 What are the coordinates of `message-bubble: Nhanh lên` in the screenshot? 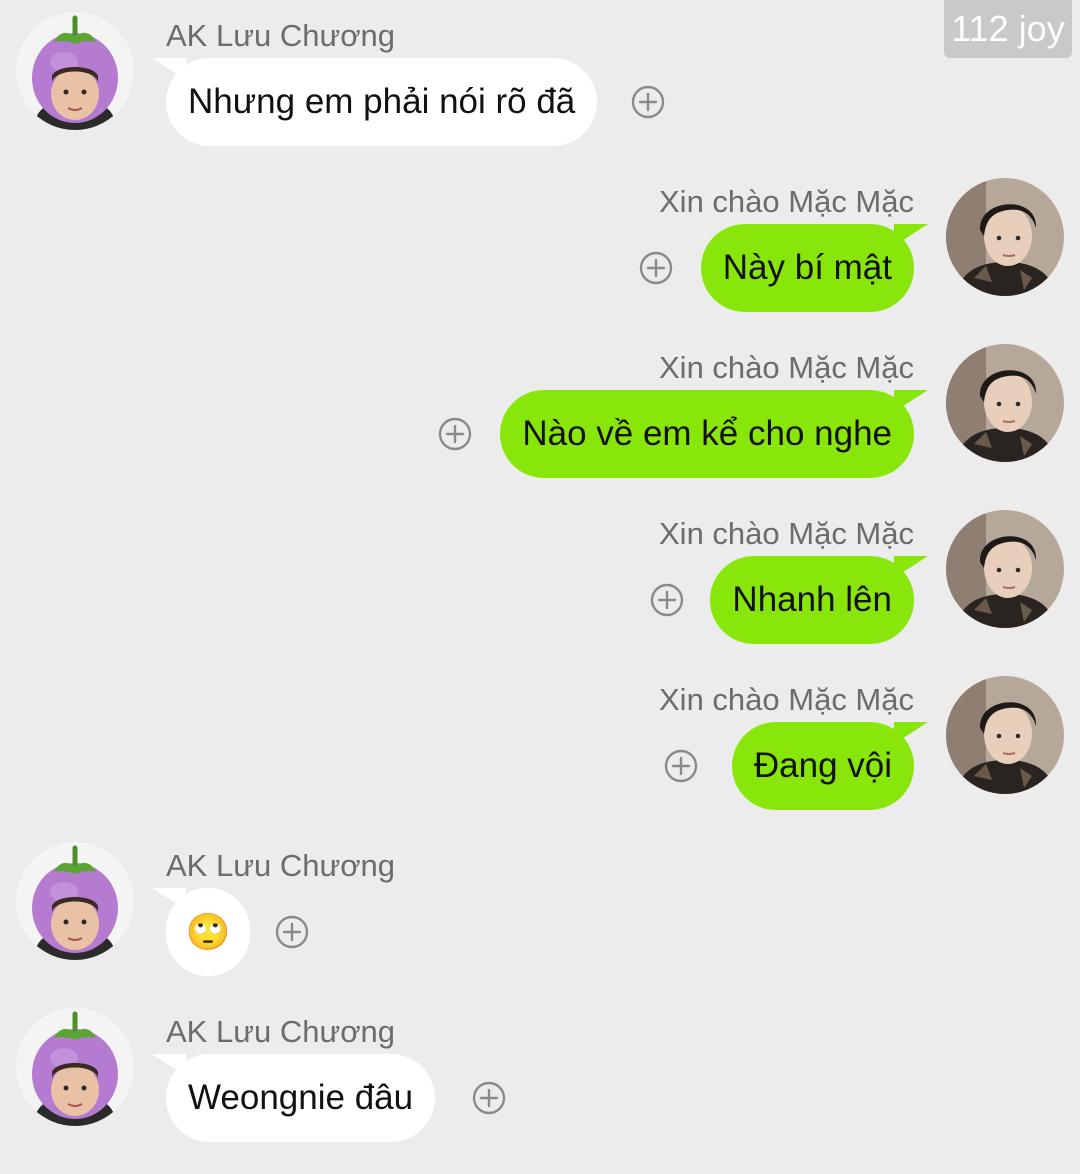 It's located at (812, 600).